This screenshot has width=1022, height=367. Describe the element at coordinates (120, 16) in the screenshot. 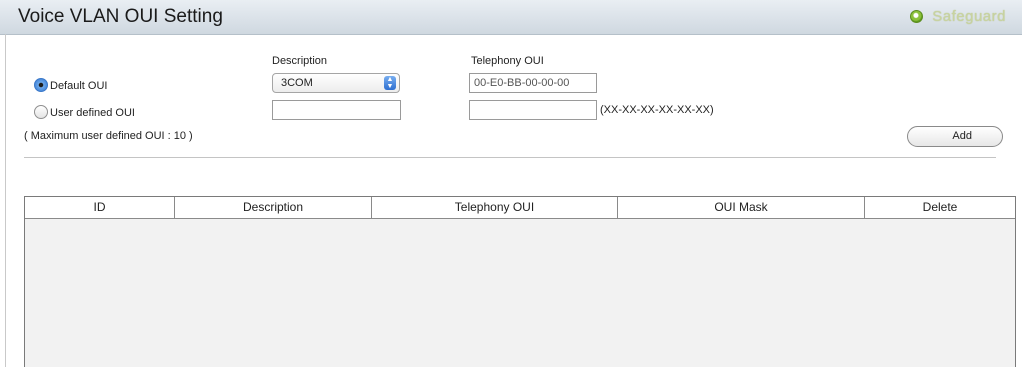

I see `page-title: Voice VLAN OUI Setting` at that location.